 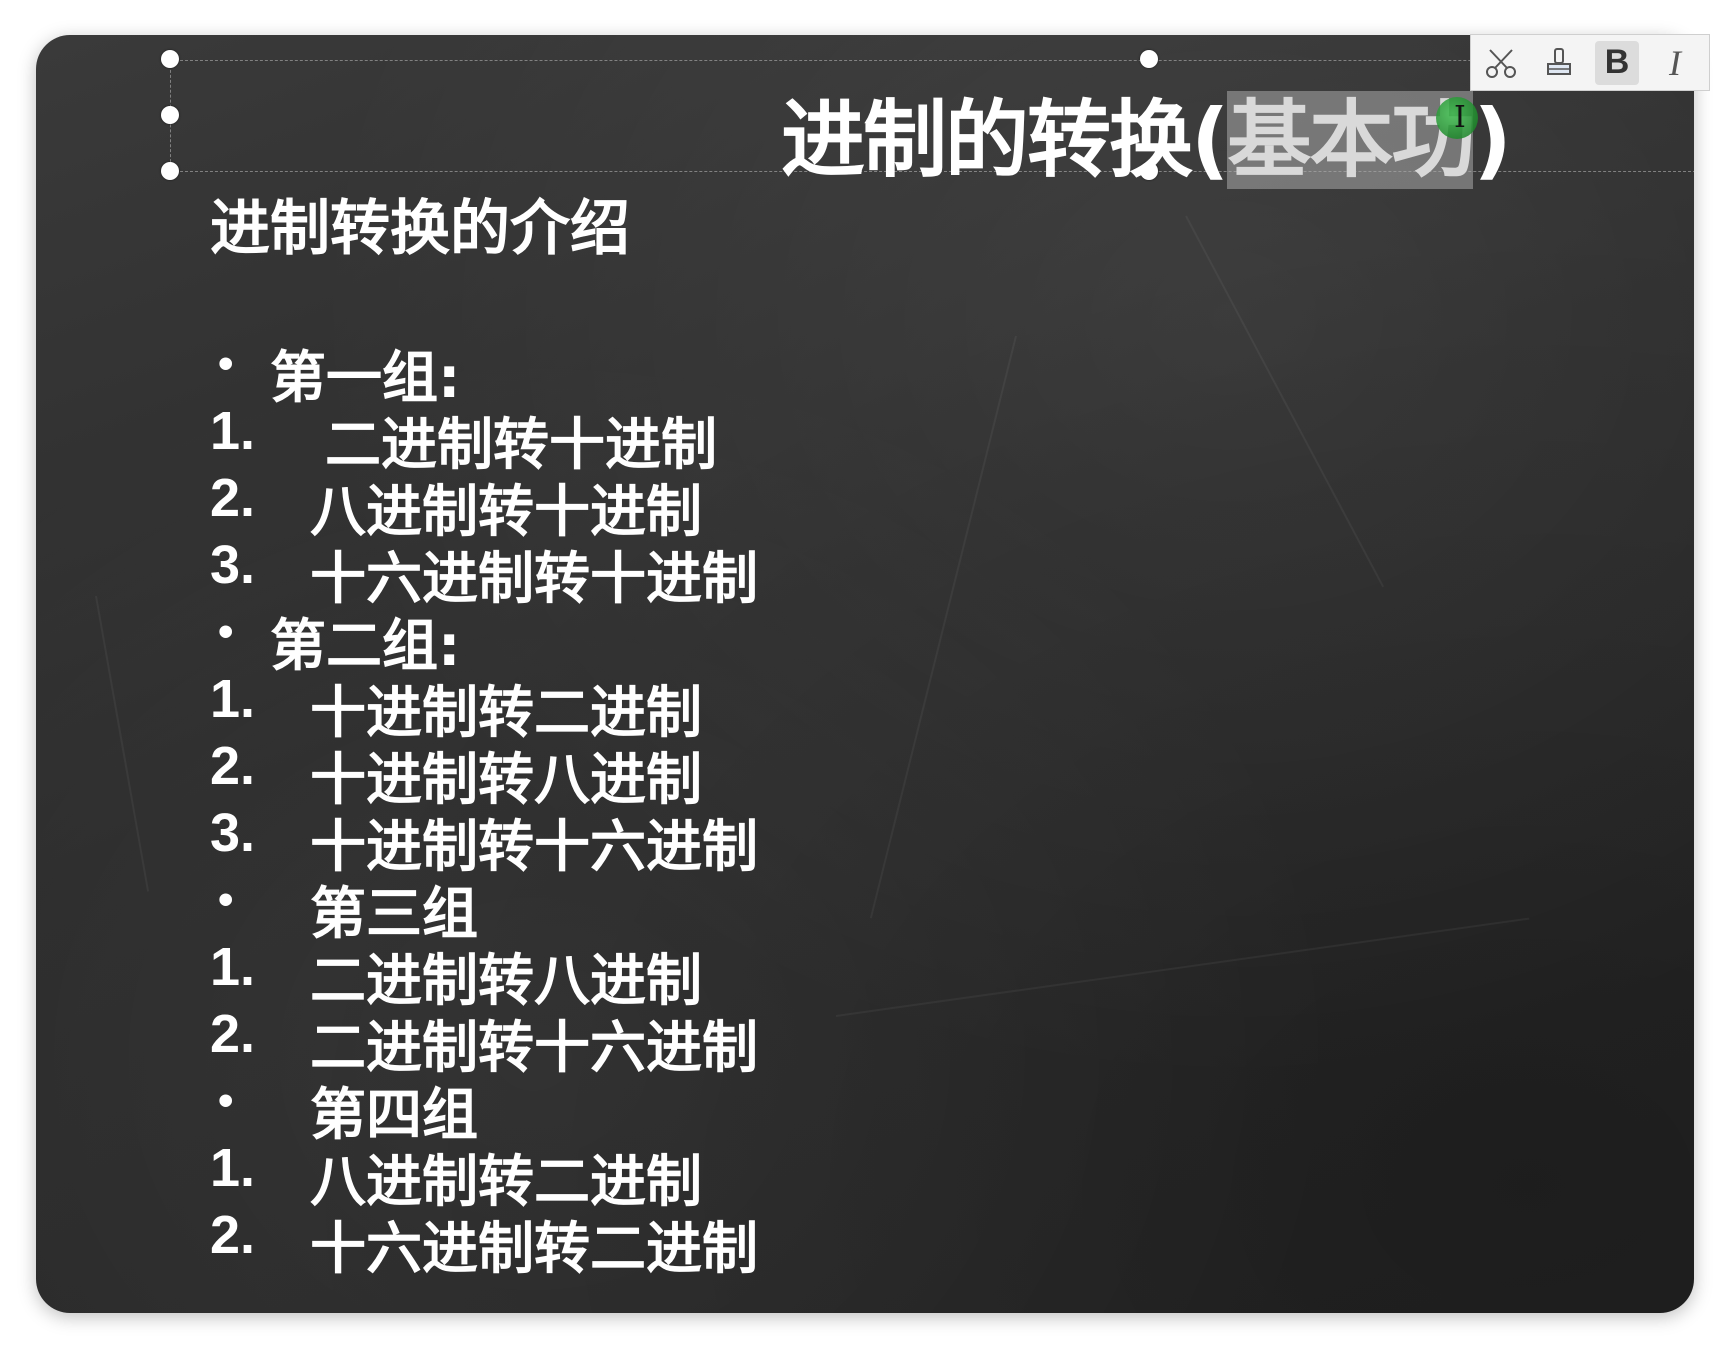 I want to click on cut-button, so click(x=1501, y=63).